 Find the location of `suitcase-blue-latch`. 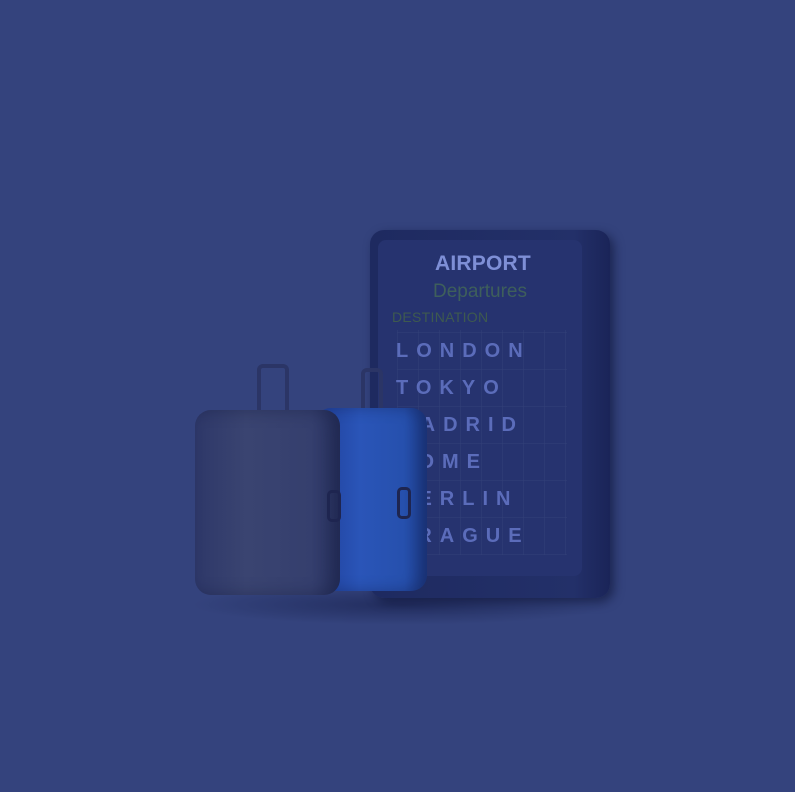

suitcase-blue-latch is located at coordinates (404, 503).